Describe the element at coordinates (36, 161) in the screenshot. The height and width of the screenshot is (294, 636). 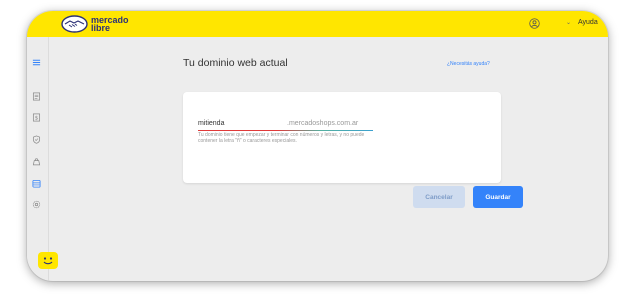
I see `bag-icon` at that location.